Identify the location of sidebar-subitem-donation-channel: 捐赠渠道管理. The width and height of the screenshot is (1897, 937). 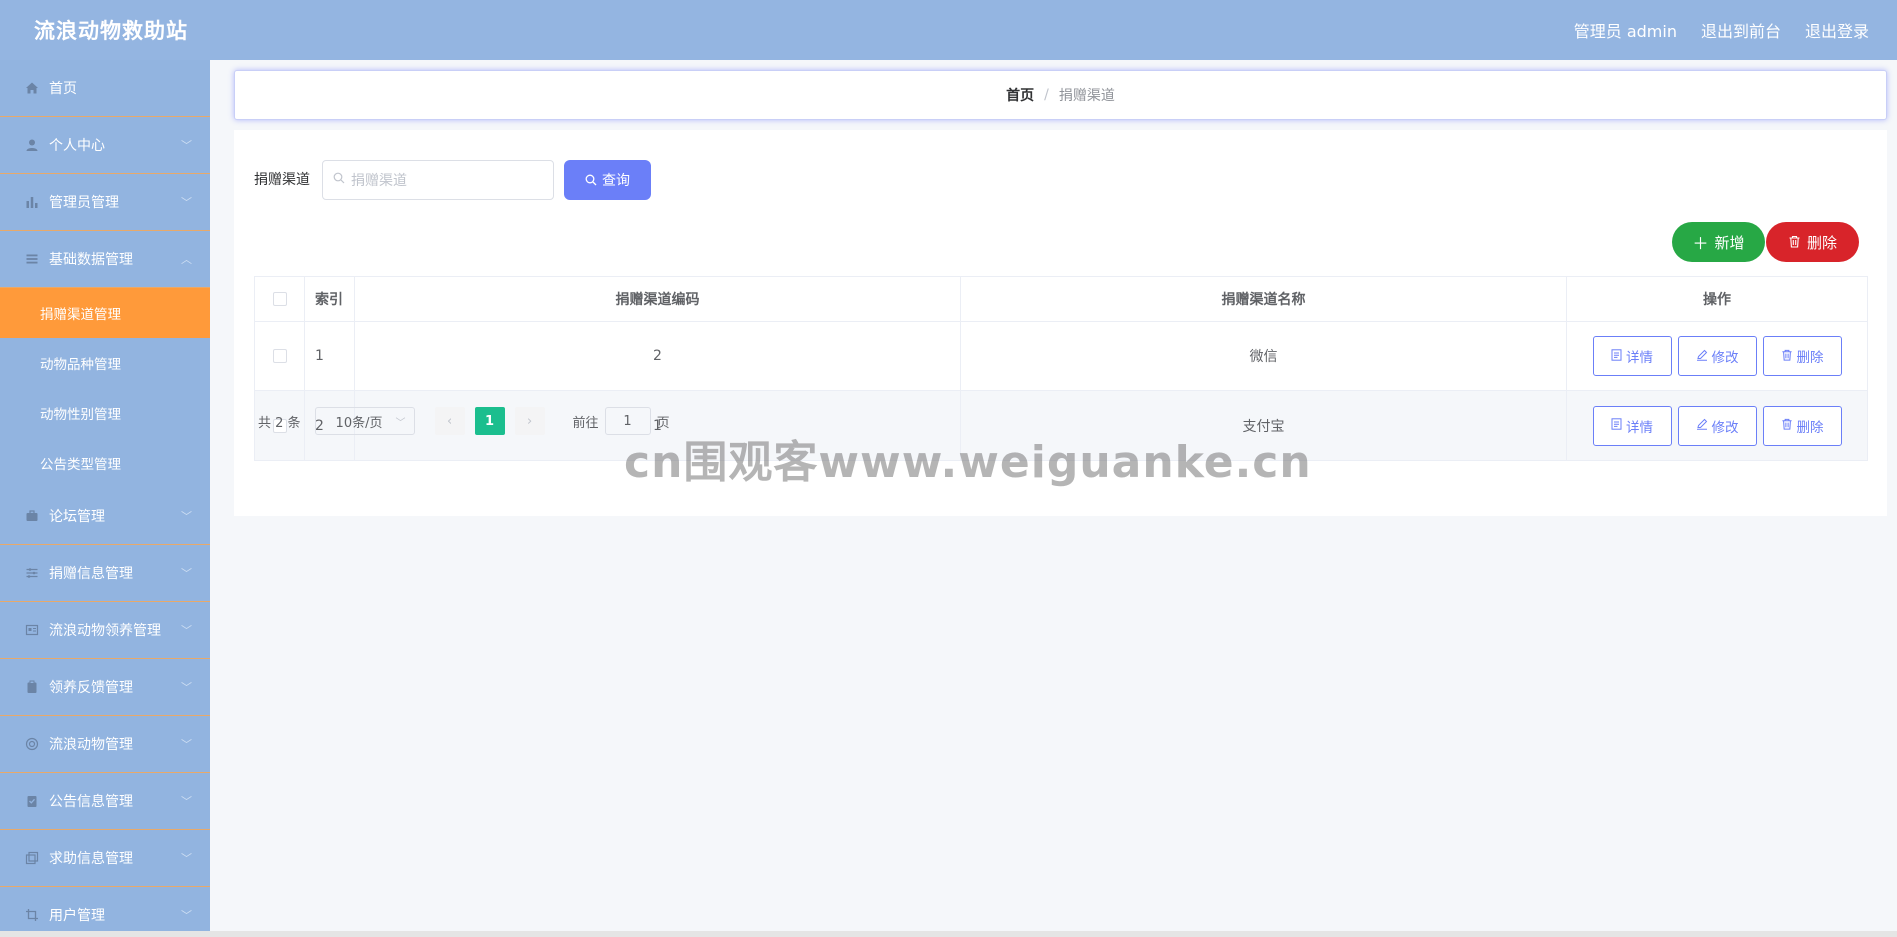
(105, 313).